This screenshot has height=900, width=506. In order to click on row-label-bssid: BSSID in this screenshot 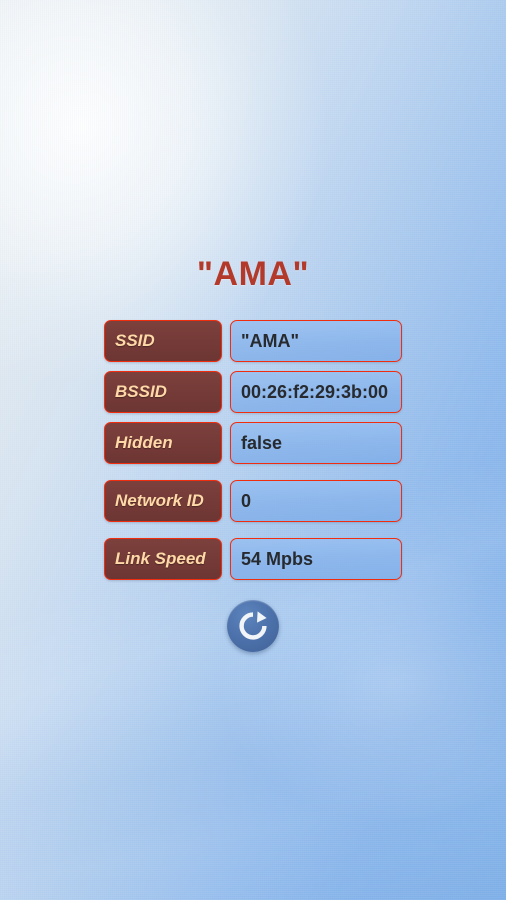, I will do `click(163, 392)`.